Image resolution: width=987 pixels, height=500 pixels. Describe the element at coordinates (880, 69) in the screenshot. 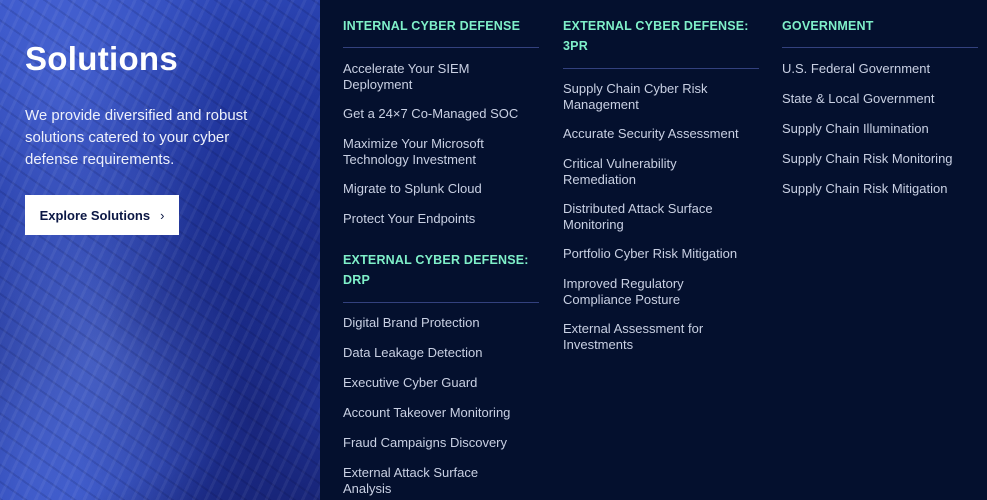

I see `menu-link-federal-government: U.S. Federal Government` at that location.